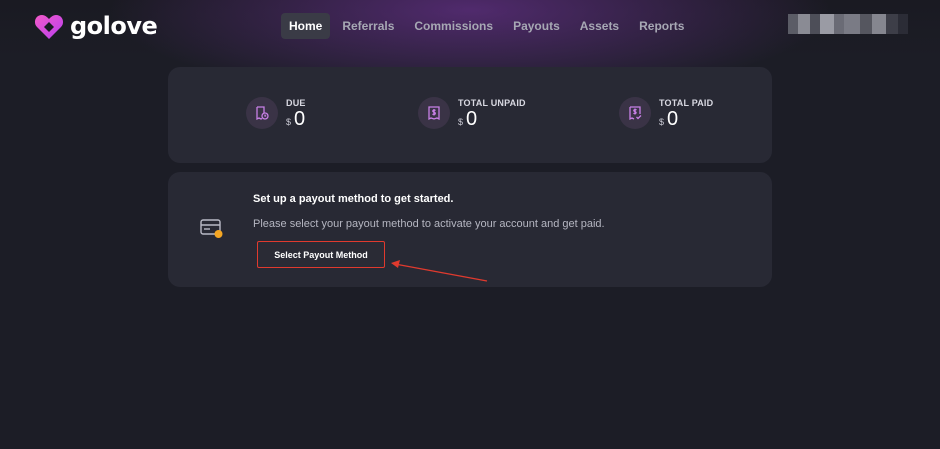 The height and width of the screenshot is (449, 940). Describe the element at coordinates (635, 113) in the screenshot. I see `dollar-receipt-check-icon` at that location.